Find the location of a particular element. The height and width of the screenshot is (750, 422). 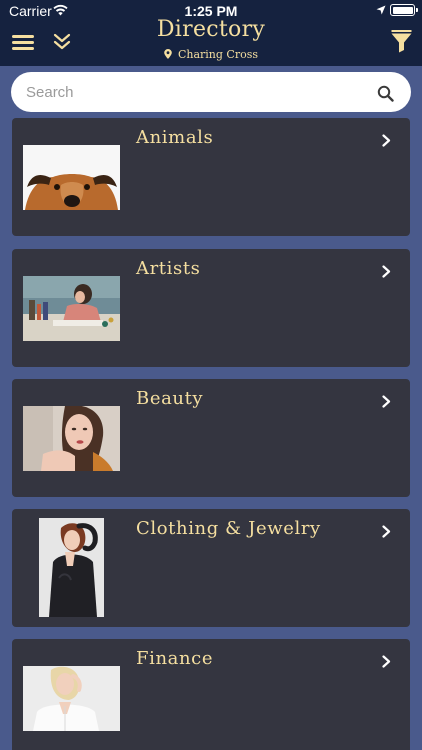

category-label: Animals is located at coordinates (175, 137).